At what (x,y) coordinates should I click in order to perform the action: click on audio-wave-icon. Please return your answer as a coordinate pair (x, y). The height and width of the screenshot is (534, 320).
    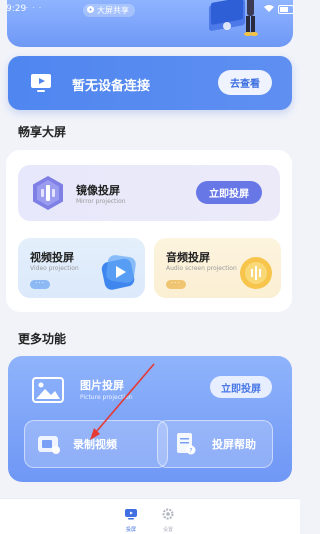
    Looking at the image, I should click on (256, 273).